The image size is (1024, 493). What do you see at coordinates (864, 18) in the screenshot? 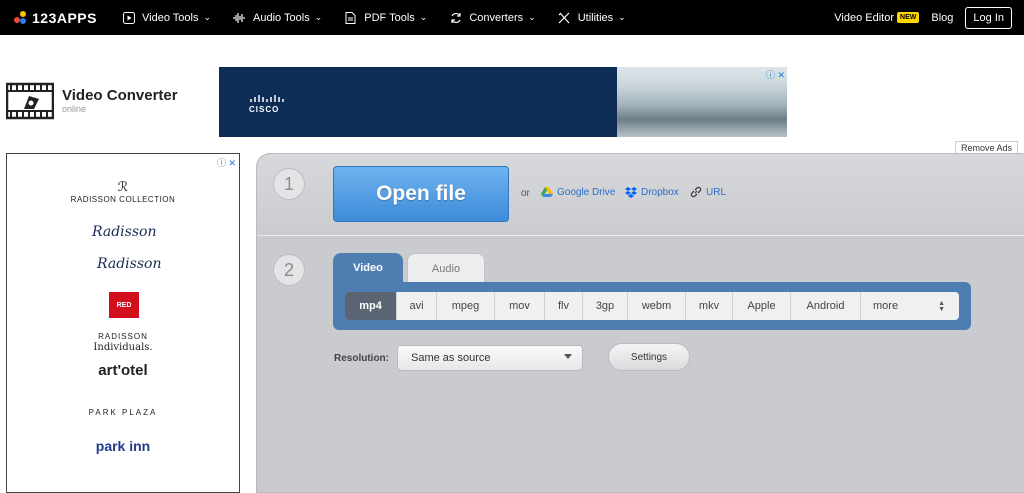
I see `video-editor-link: Video Editor` at bounding box center [864, 18].